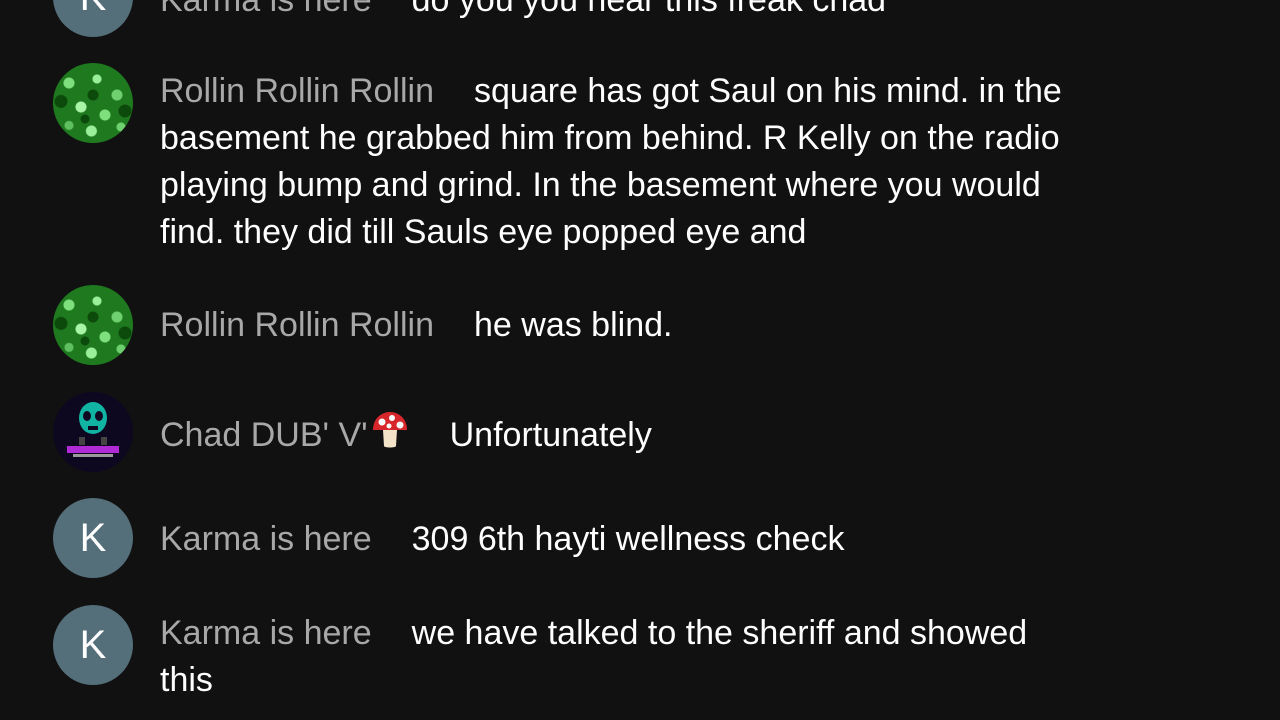 This screenshot has height=720, width=1280. What do you see at coordinates (550, 435) in the screenshot?
I see `message-text: Unfortunately` at bounding box center [550, 435].